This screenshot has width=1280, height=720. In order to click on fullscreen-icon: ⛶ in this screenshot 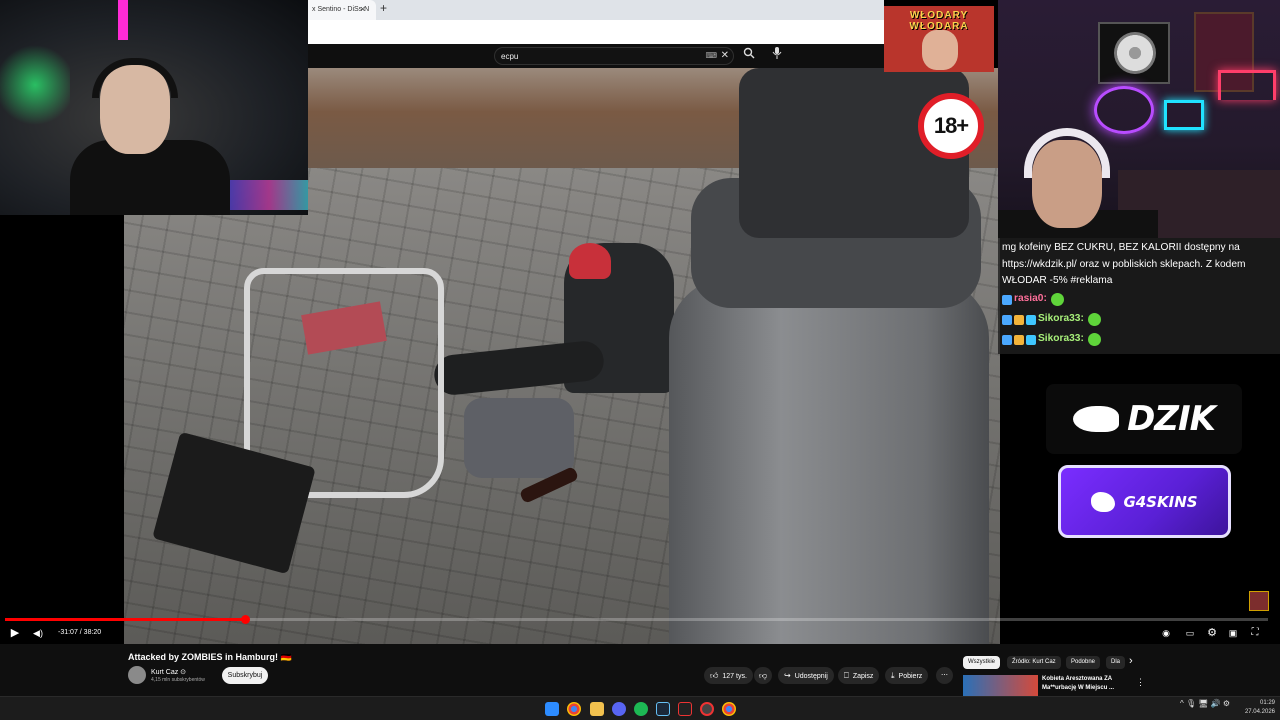, I will do `click(1255, 633)`.